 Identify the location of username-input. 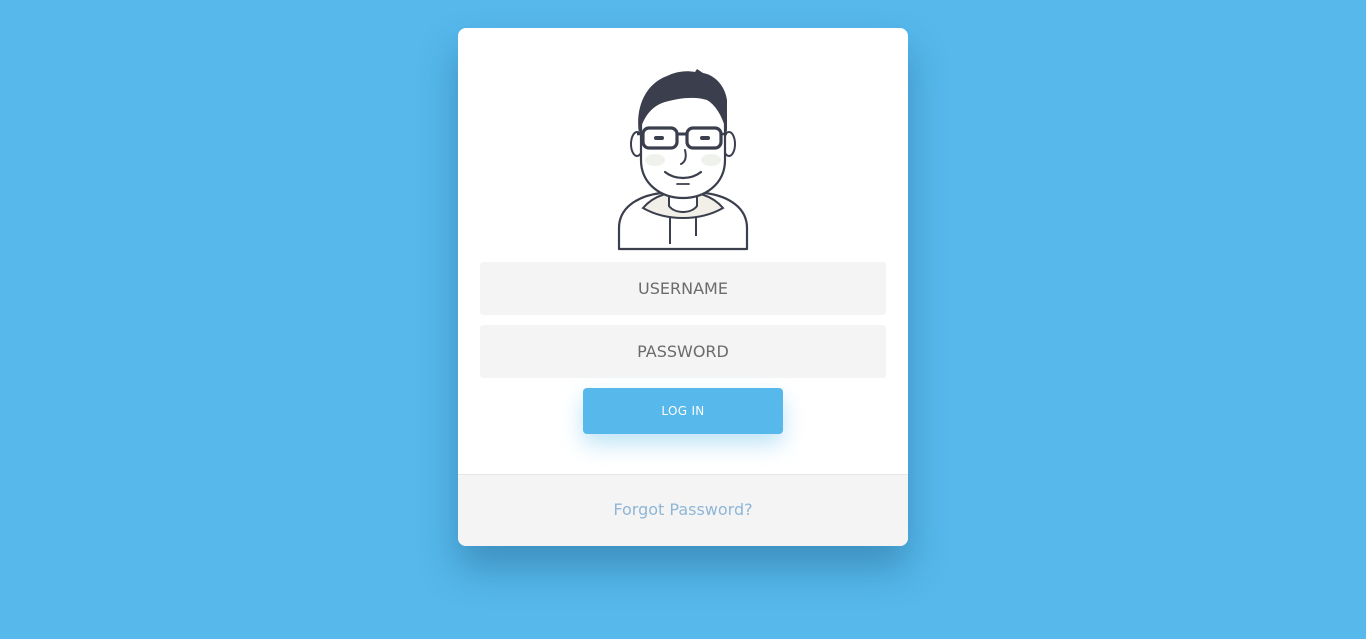
(683, 288).